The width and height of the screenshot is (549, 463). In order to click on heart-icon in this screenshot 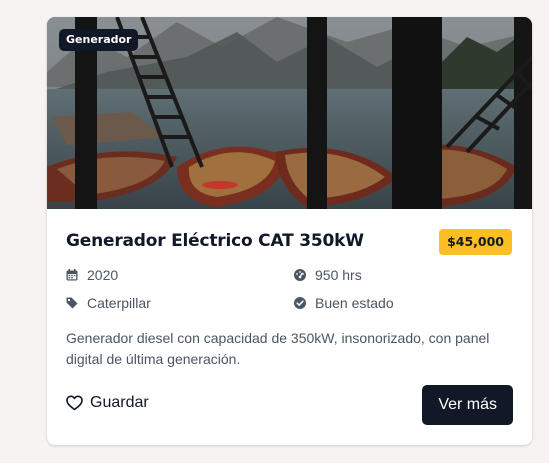, I will do `click(74, 403)`.